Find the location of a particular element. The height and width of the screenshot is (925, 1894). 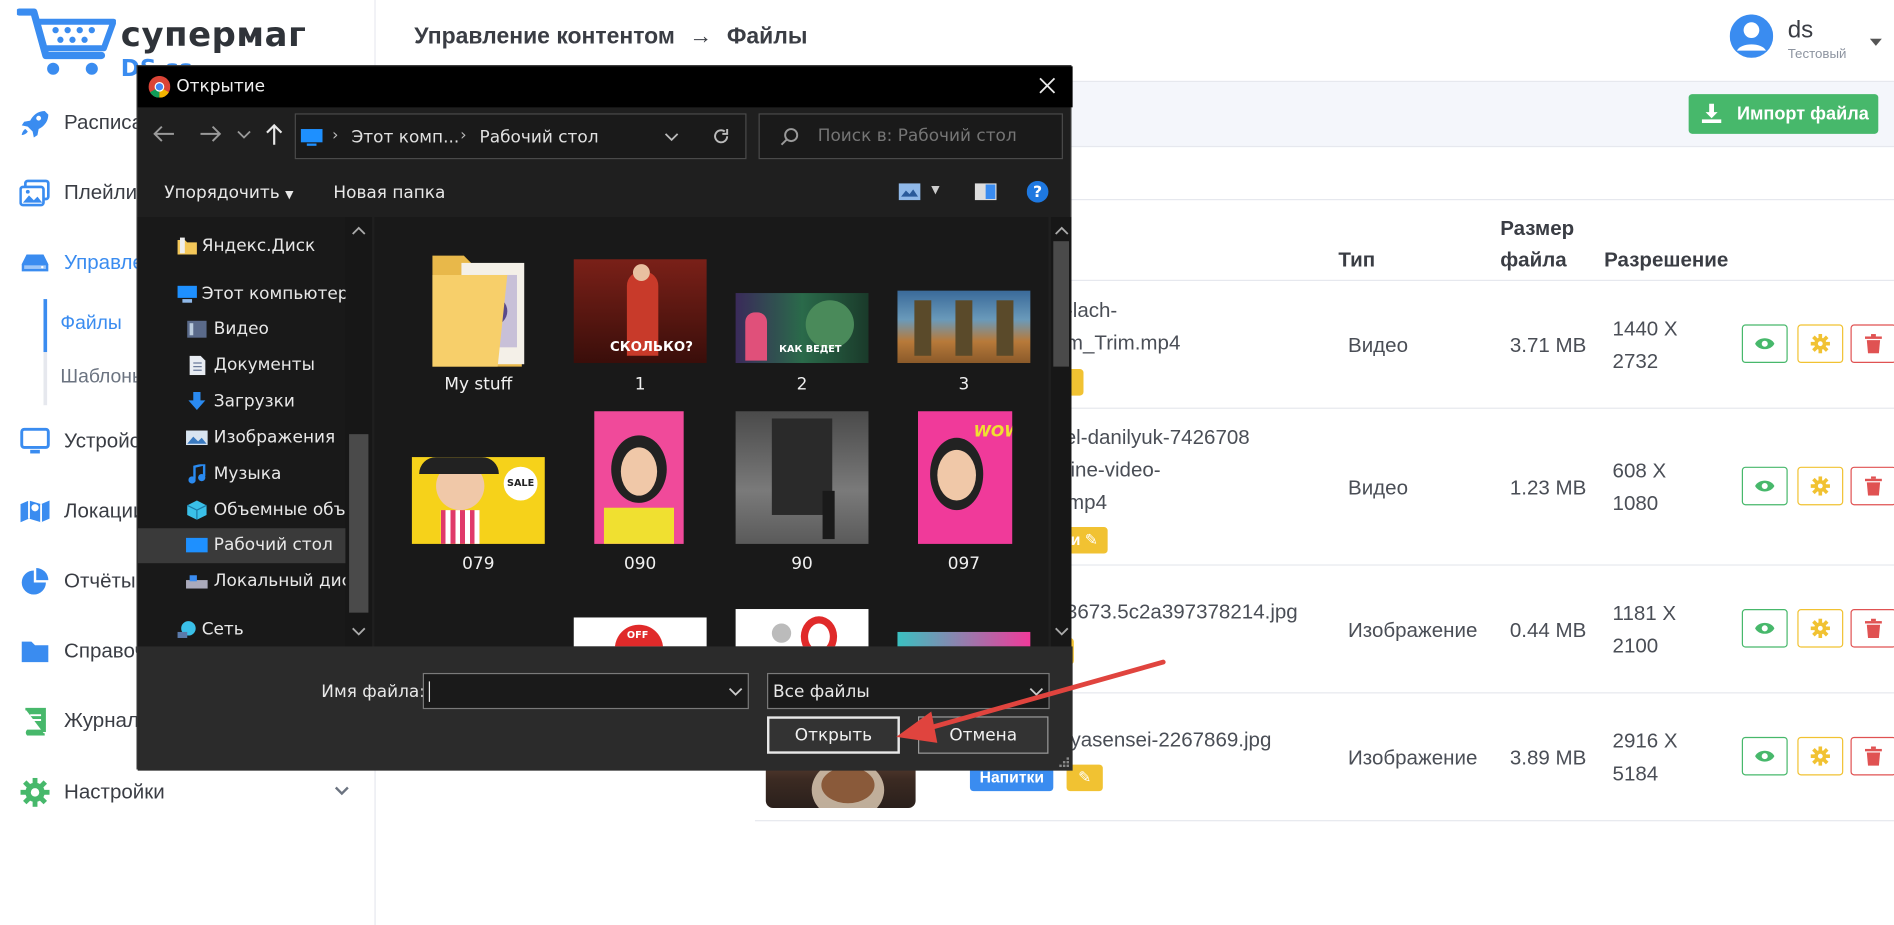

map-icon is located at coordinates (35, 511).